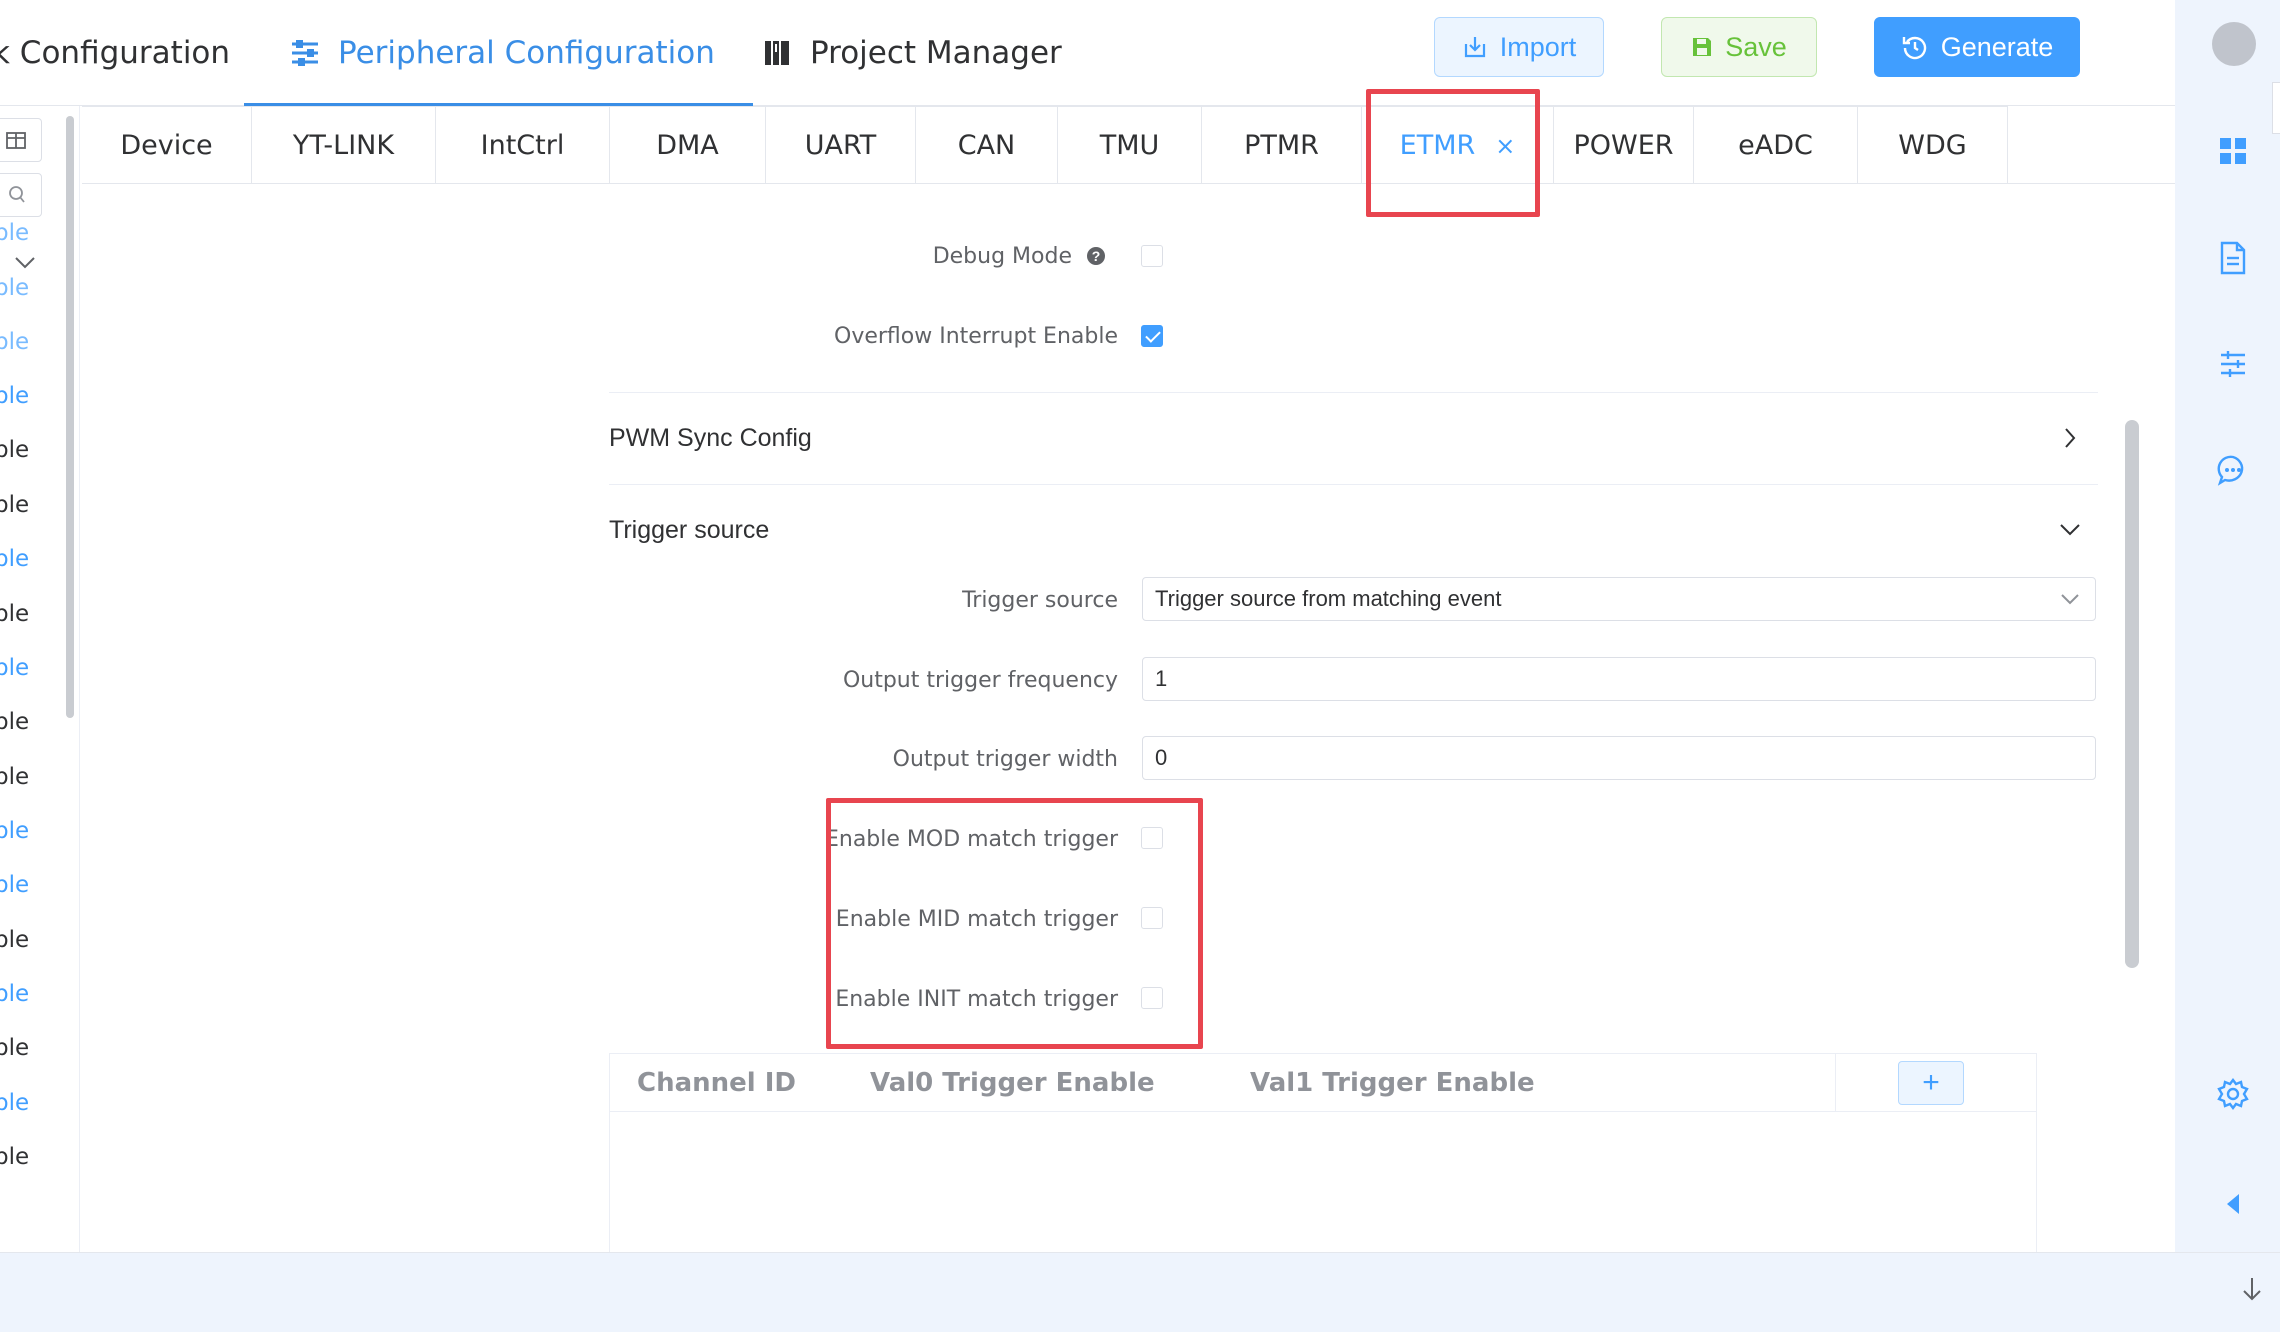 This screenshot has width=2280, height=1332. Describe the element at coordinates (710, 438) in the screenshot. I see `pwm-sync-title: PWM Sync Config` at that location.